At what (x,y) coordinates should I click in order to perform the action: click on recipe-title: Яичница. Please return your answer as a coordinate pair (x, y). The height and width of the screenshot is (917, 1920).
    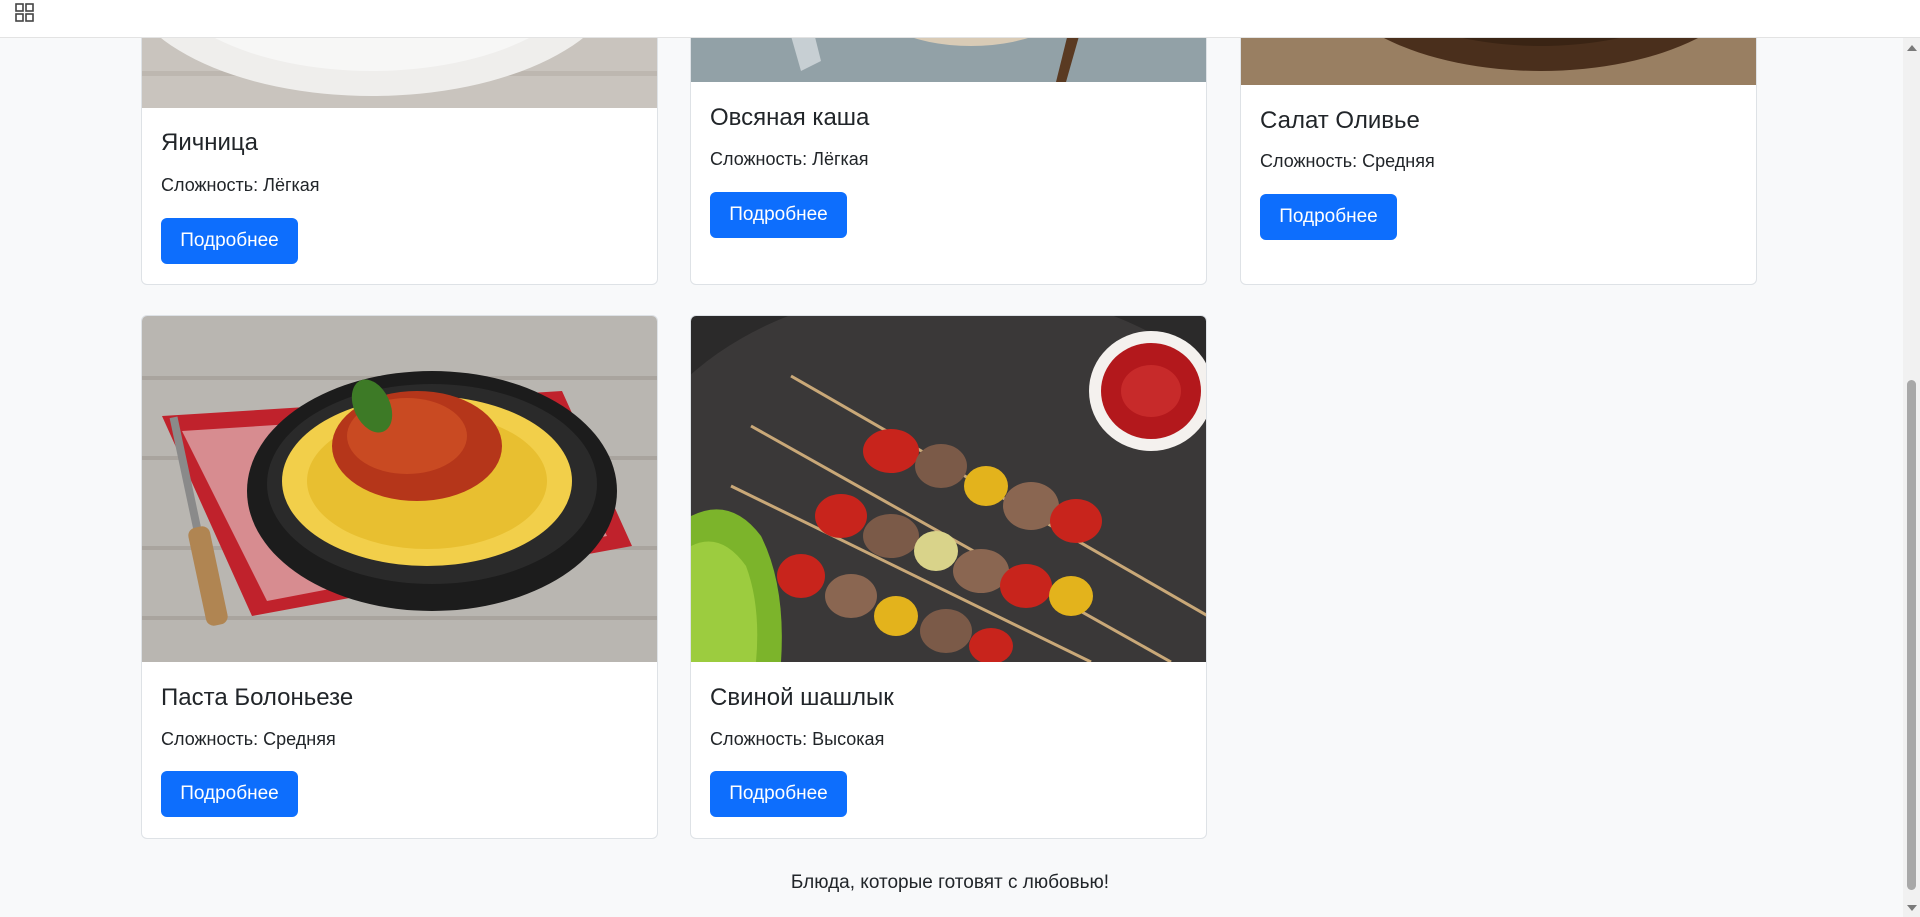
    Looking at the image, I should click on (209, 142).